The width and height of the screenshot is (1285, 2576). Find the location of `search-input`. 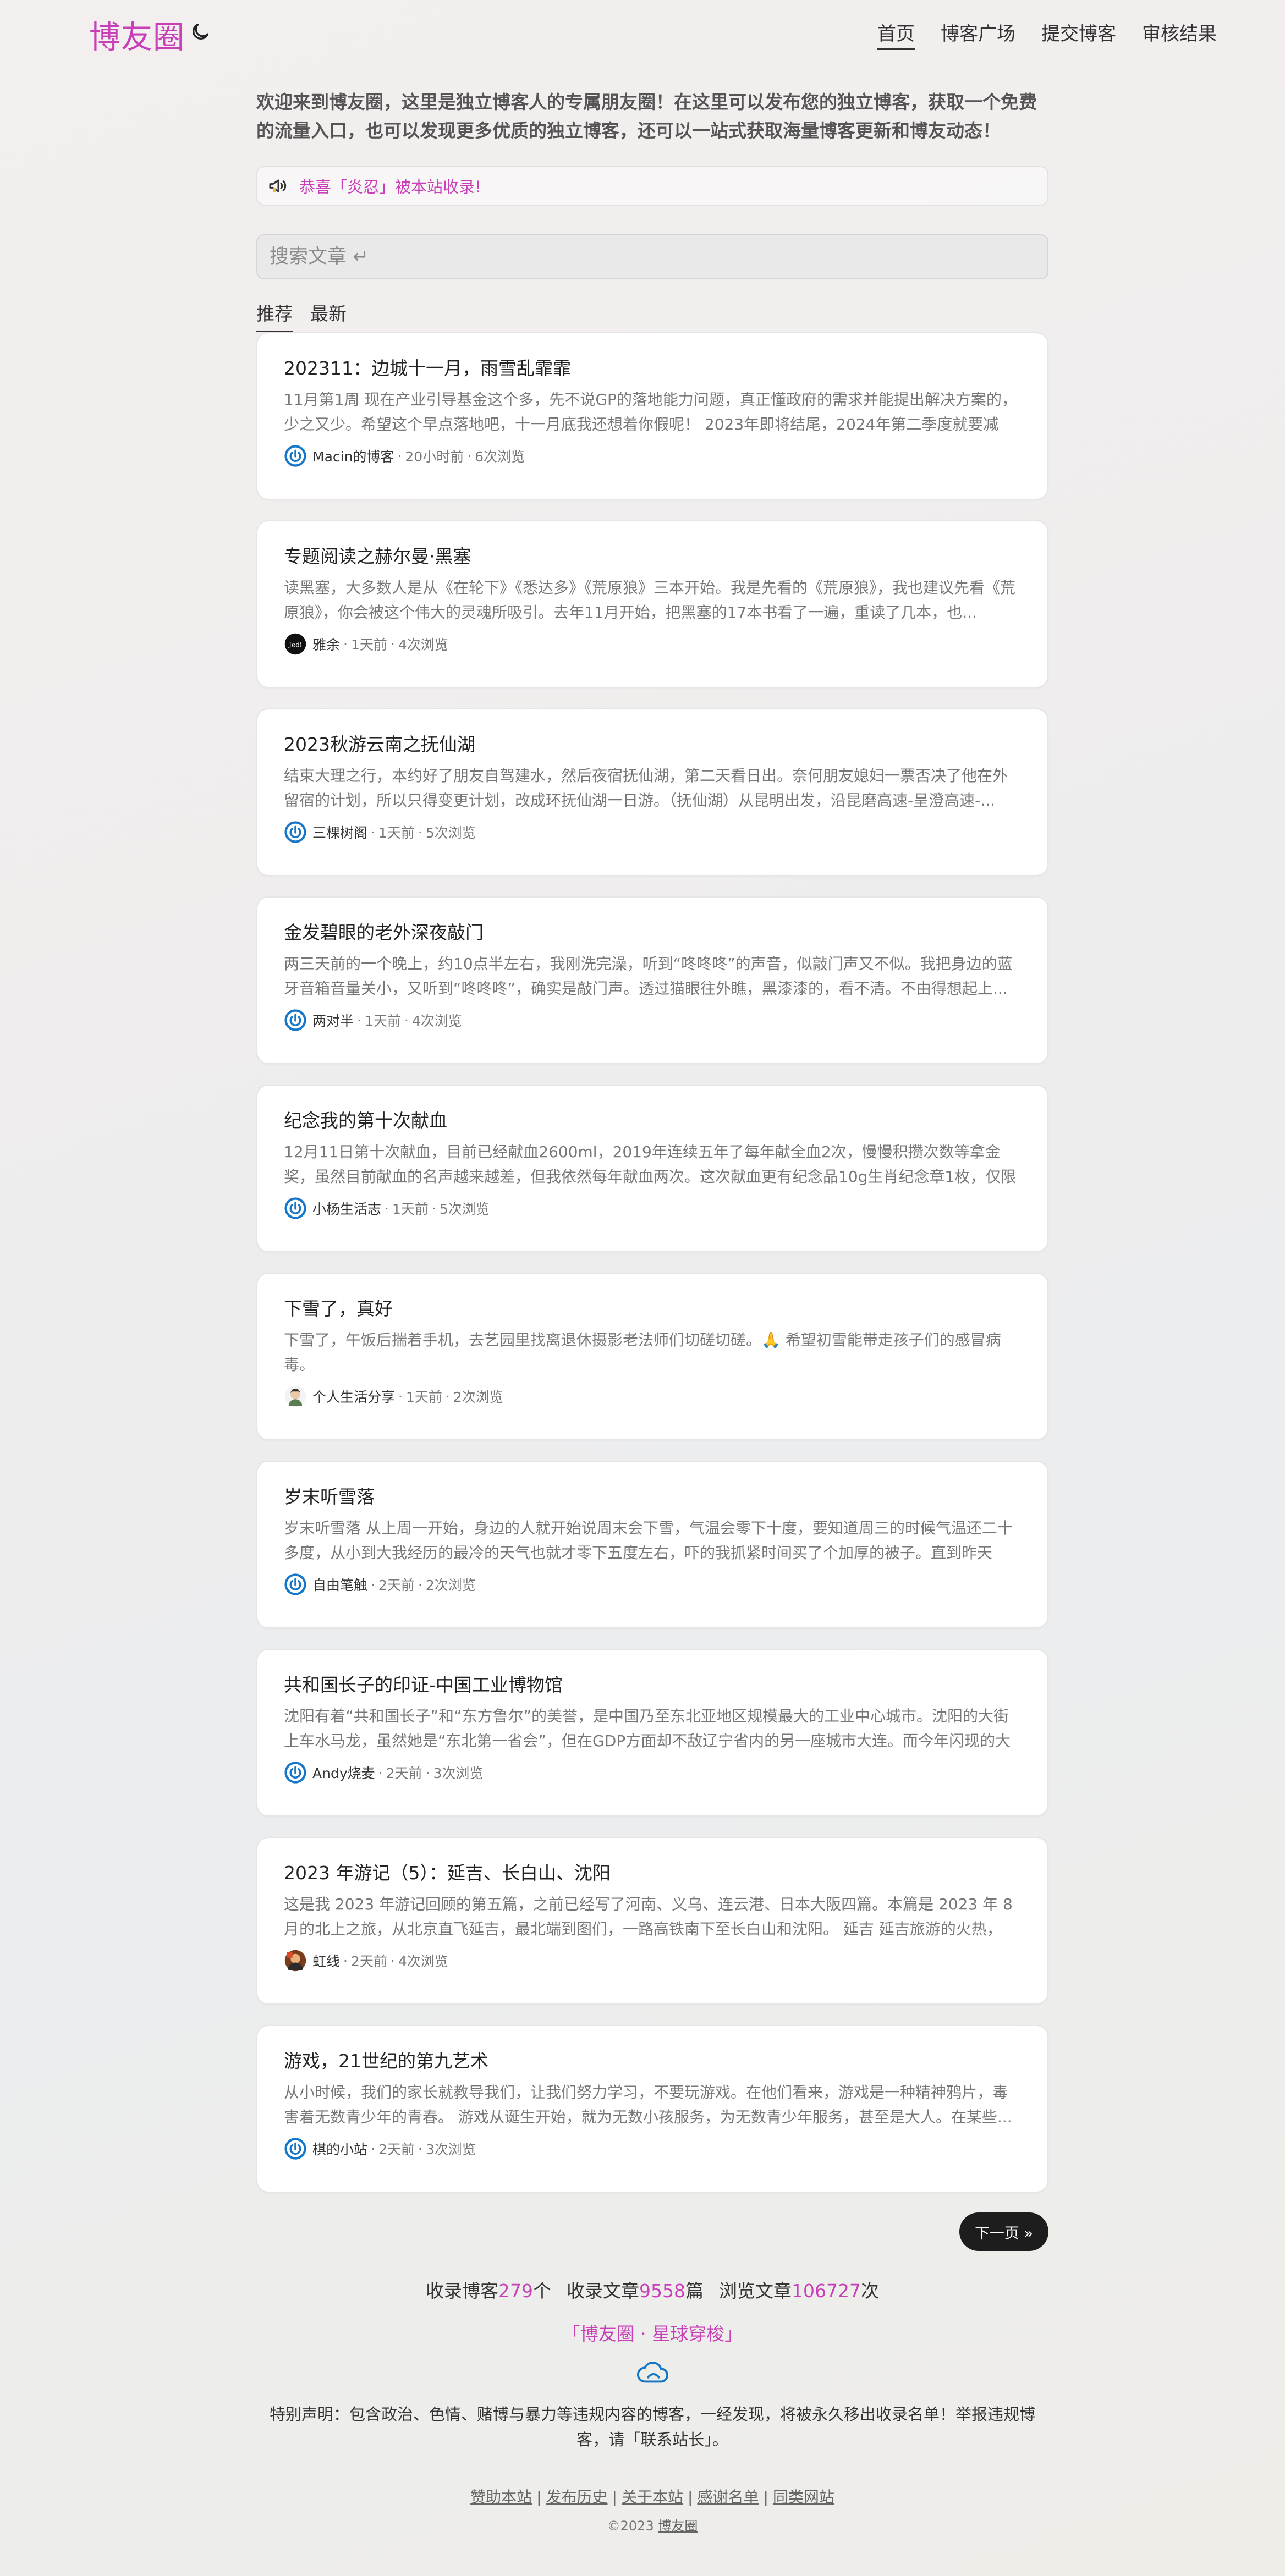

search-input is located at coordinates (652, 257).